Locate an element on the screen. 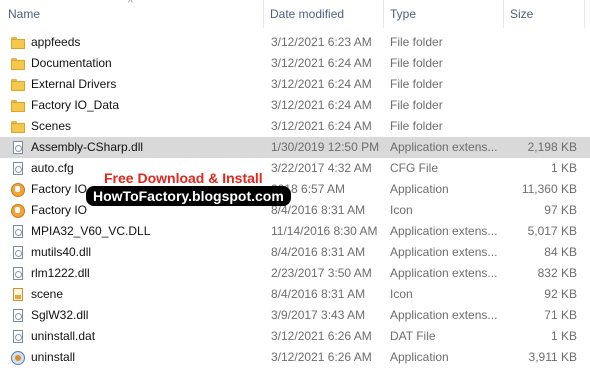  file-row: scene 8/4/2016 8:31 AM Icon 92 KB is located at coordinates (295, 294).